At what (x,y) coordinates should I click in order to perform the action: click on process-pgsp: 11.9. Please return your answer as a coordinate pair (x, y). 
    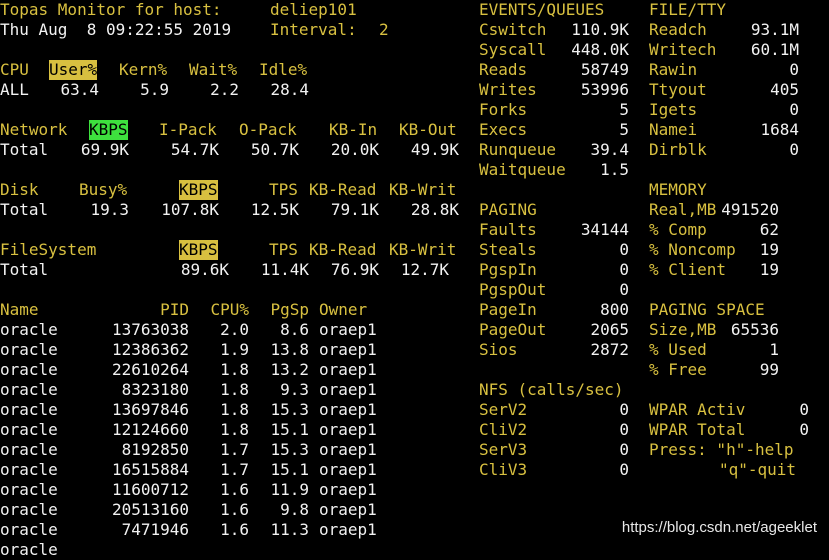
    Looking at the image, I should click on (289, 489).